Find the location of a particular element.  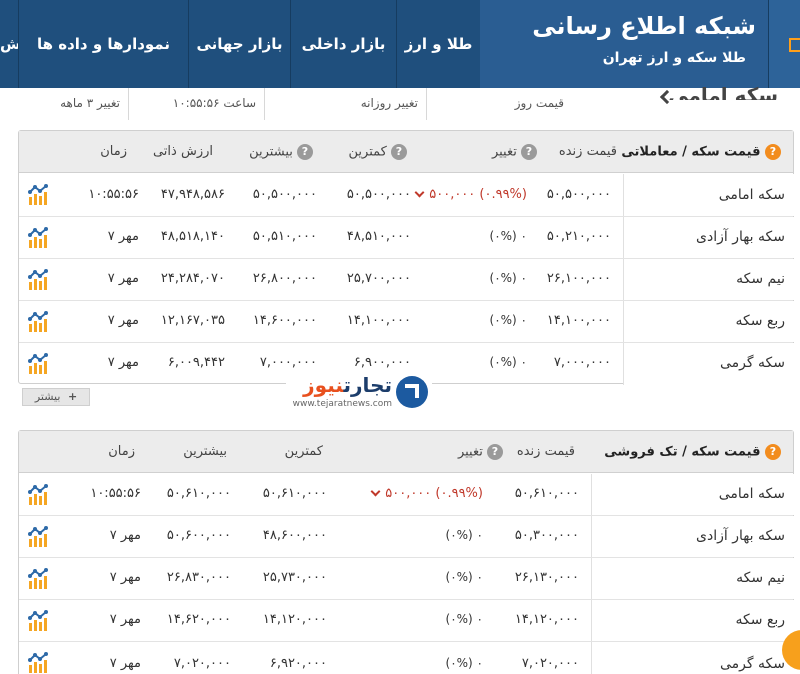

low-value: ۲۵,۷۳۰,۰۰۰ is located at coordinates (294, 577).